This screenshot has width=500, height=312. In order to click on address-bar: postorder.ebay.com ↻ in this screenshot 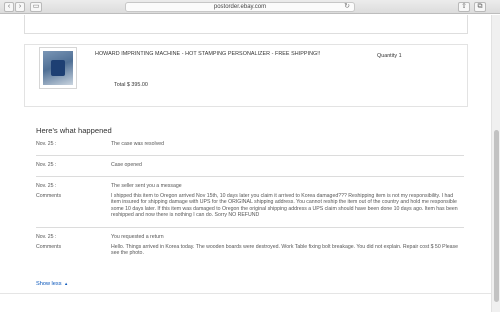, I will do `click(240, 7)`.